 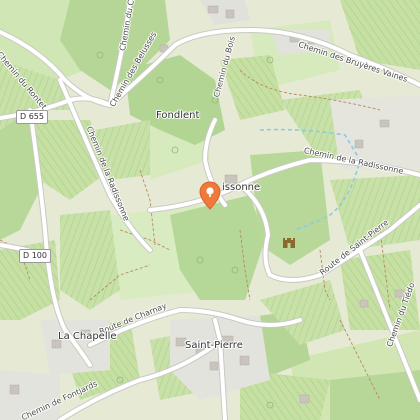 I want to click on road-shield-d655: D 655, so click(x=32, y=117).